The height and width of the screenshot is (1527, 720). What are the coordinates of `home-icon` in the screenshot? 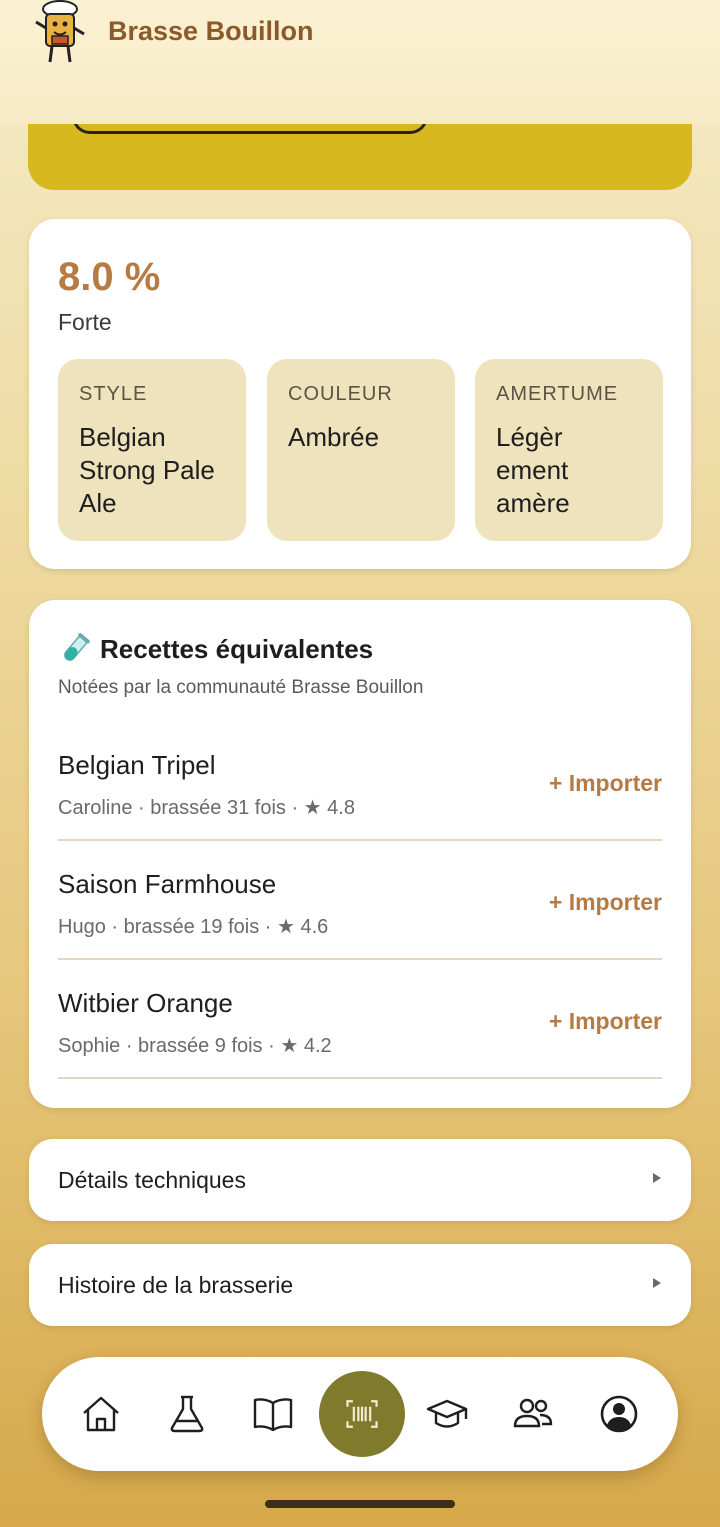 It's located at (101, 1414).